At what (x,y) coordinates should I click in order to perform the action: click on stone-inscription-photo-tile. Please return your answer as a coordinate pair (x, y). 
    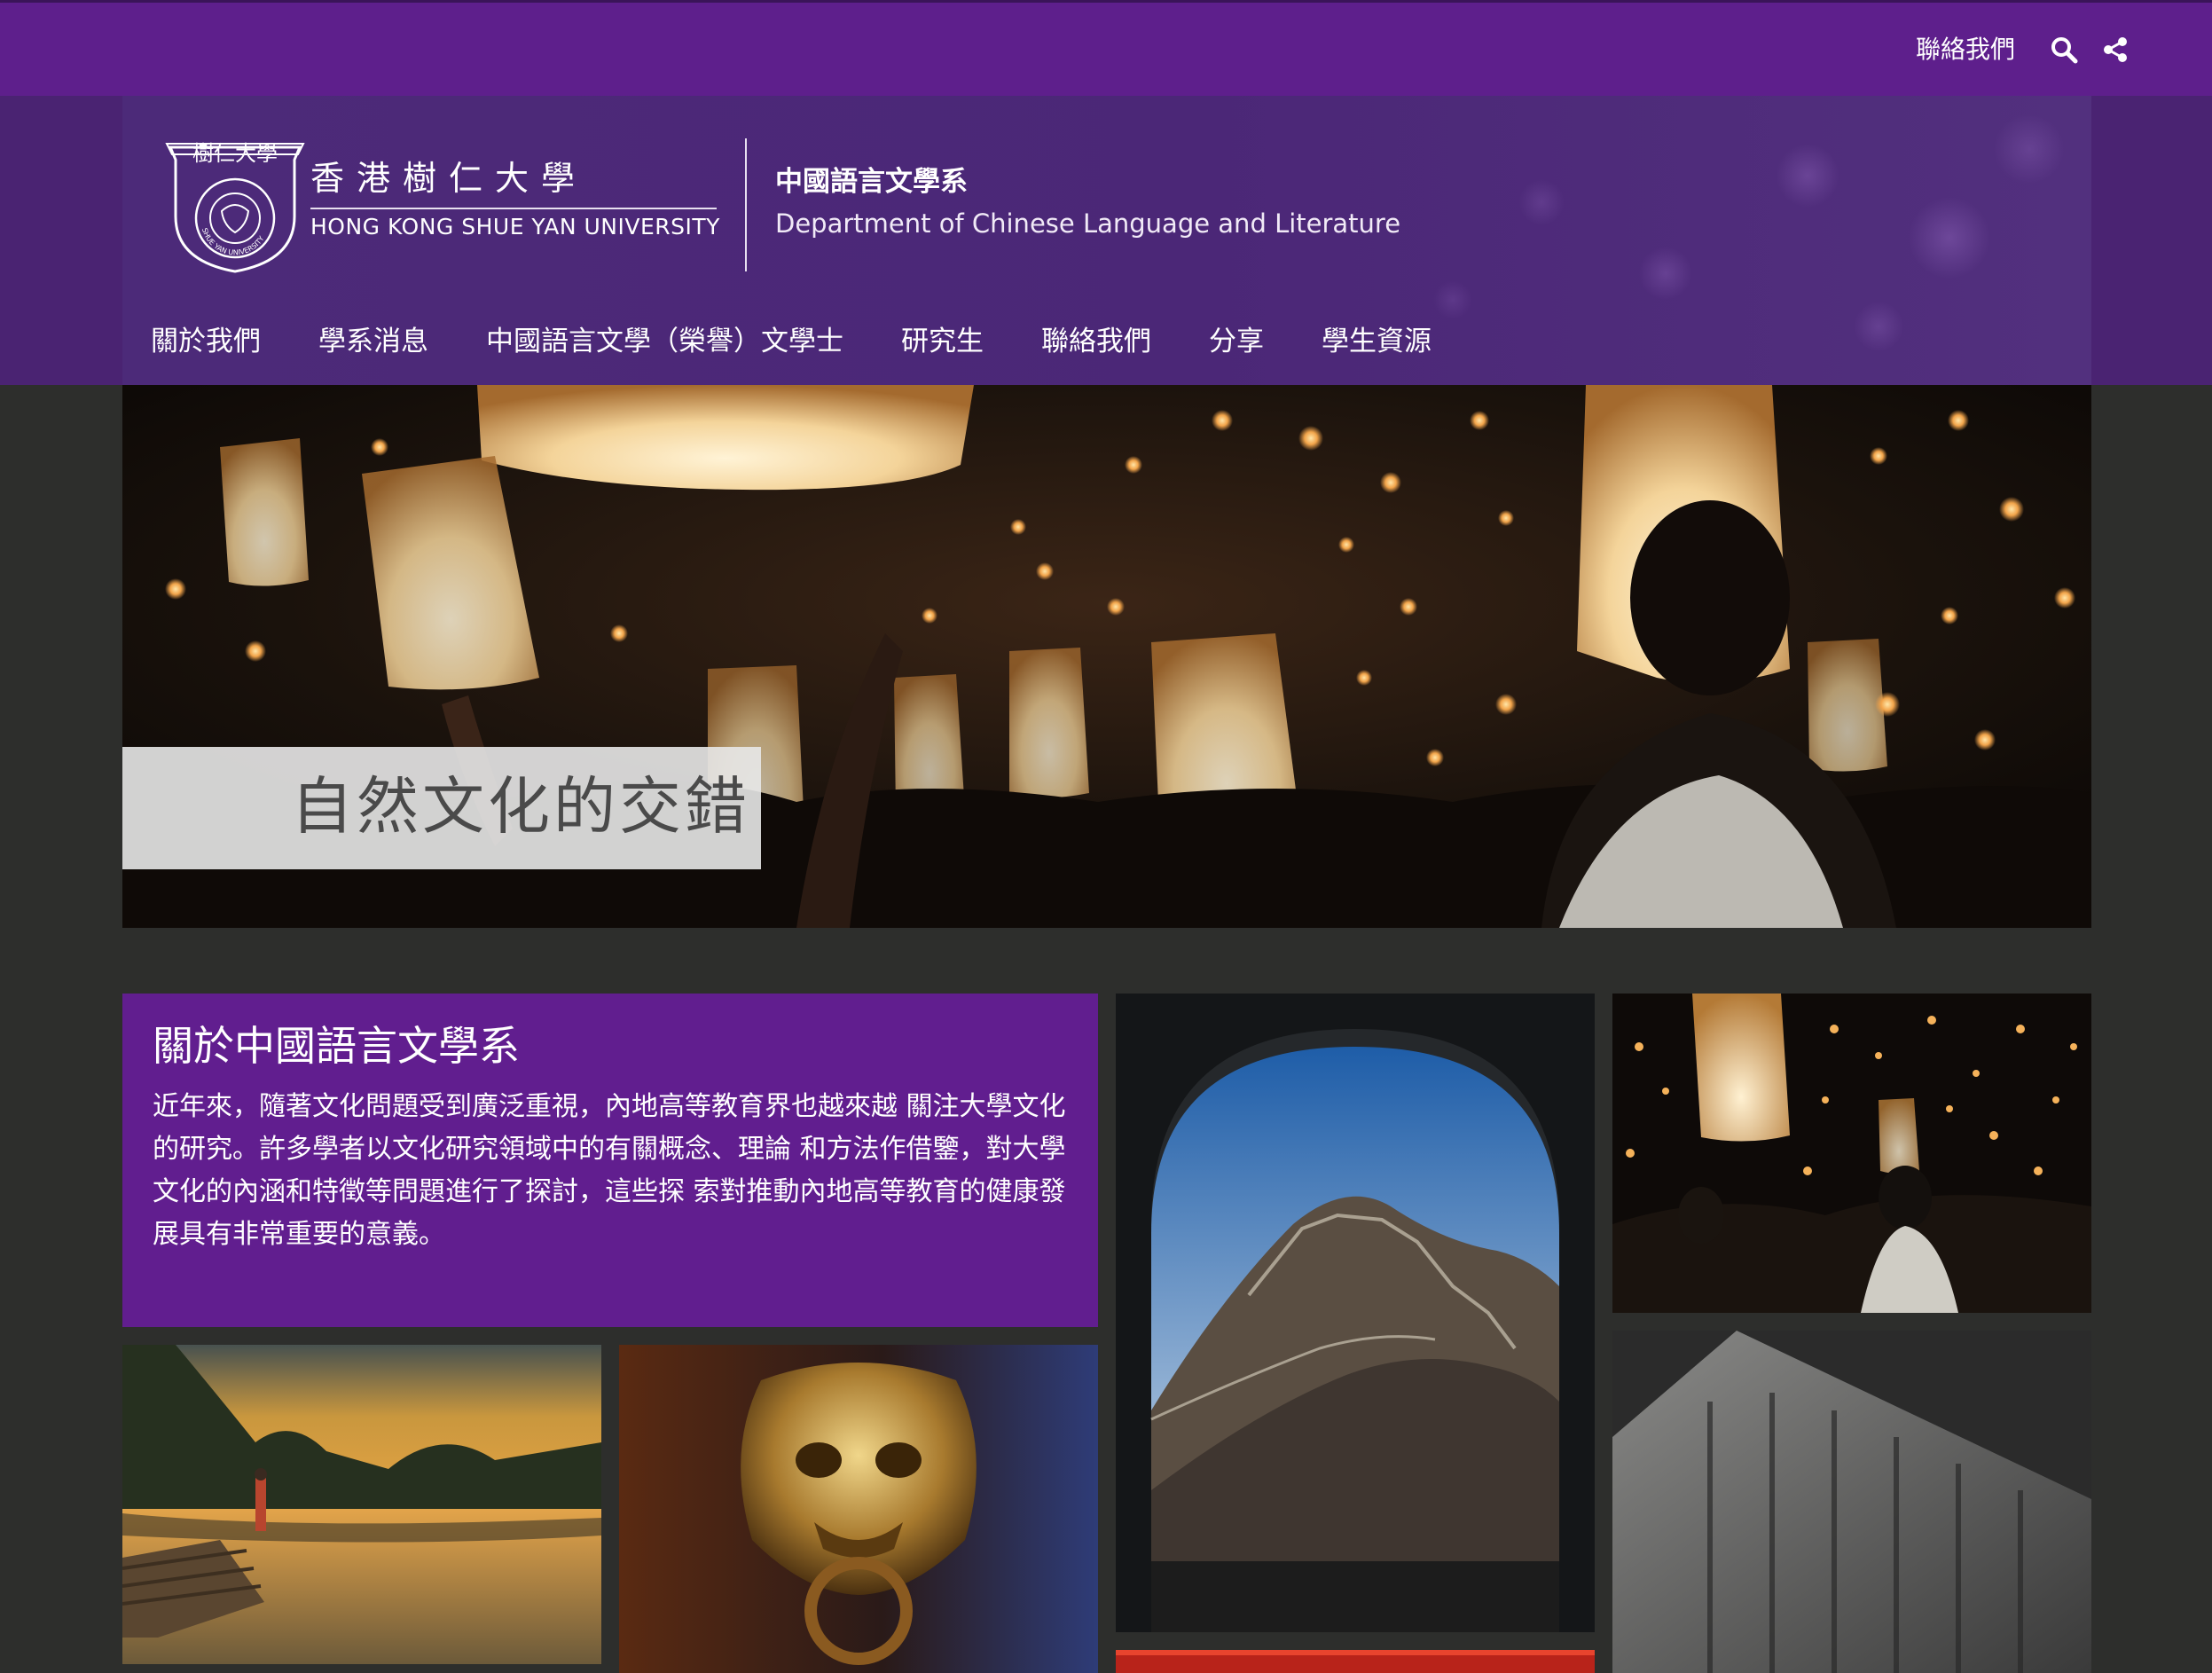
    Looking at the image, I should click on (1851, 1502).